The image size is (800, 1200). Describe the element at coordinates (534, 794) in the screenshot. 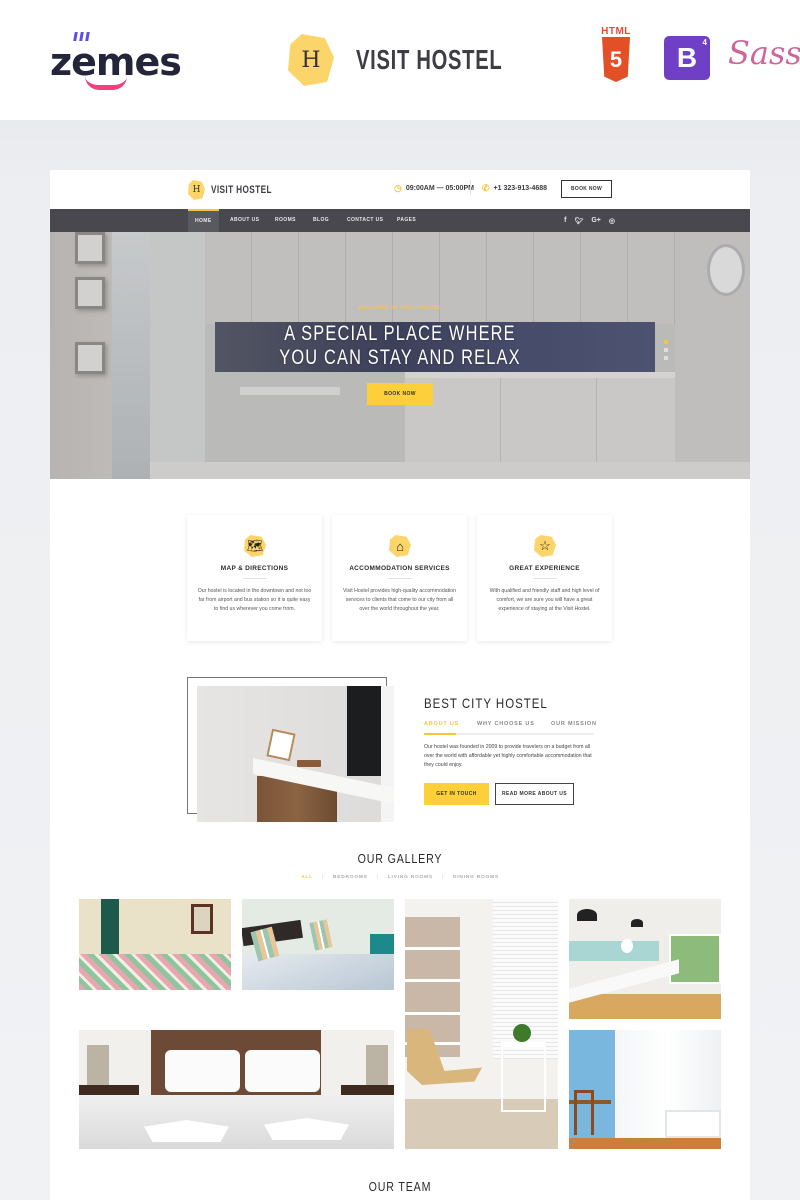

I see `read-more-button: READ MORE ABOUT US` at that location.